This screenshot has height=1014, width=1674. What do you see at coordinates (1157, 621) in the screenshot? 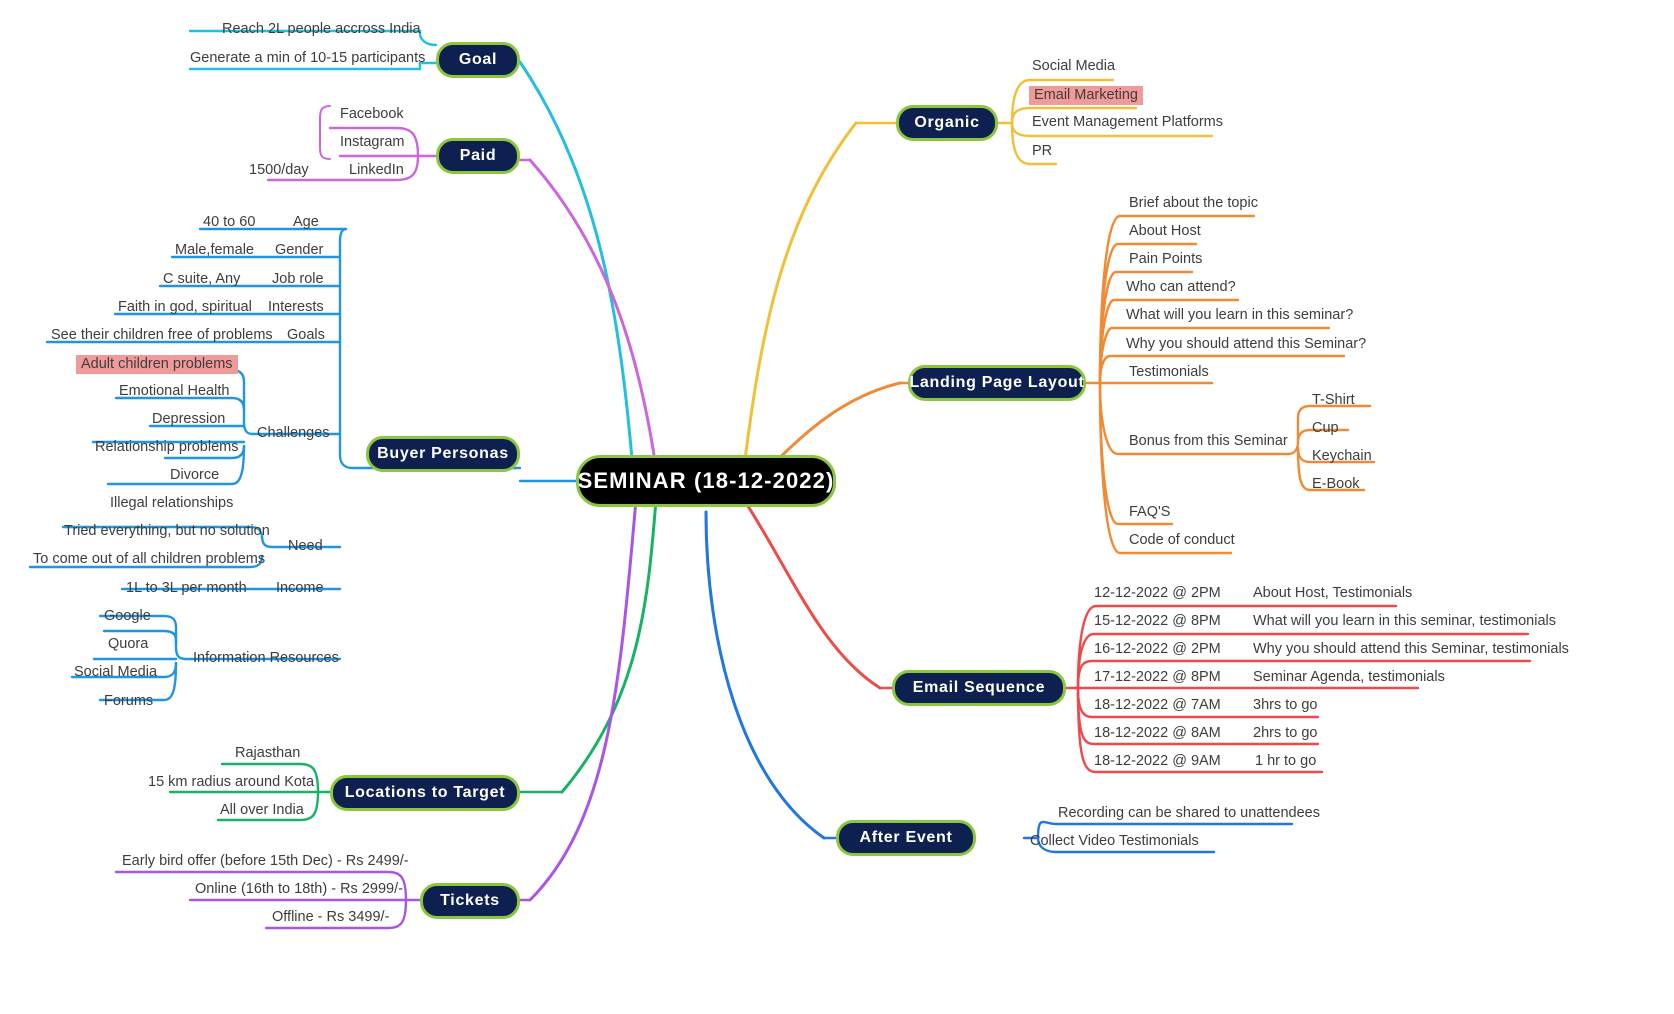
I see `leaf-email-time-1: 15-12-2022 @ 8PM` at bounding box center [1157, 621].